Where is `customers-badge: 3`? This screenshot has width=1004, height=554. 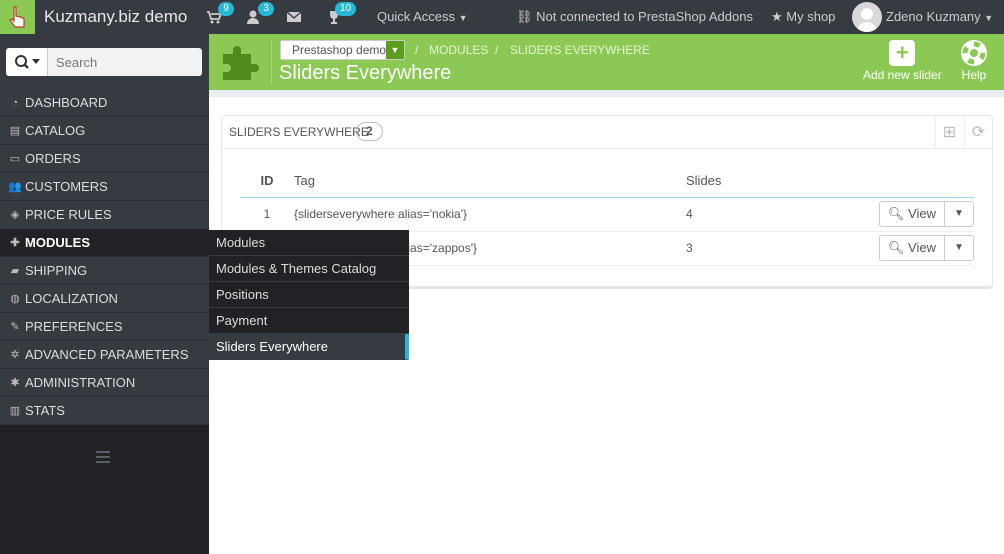
customers-badge: 3 is located at coordinates (266, 9).